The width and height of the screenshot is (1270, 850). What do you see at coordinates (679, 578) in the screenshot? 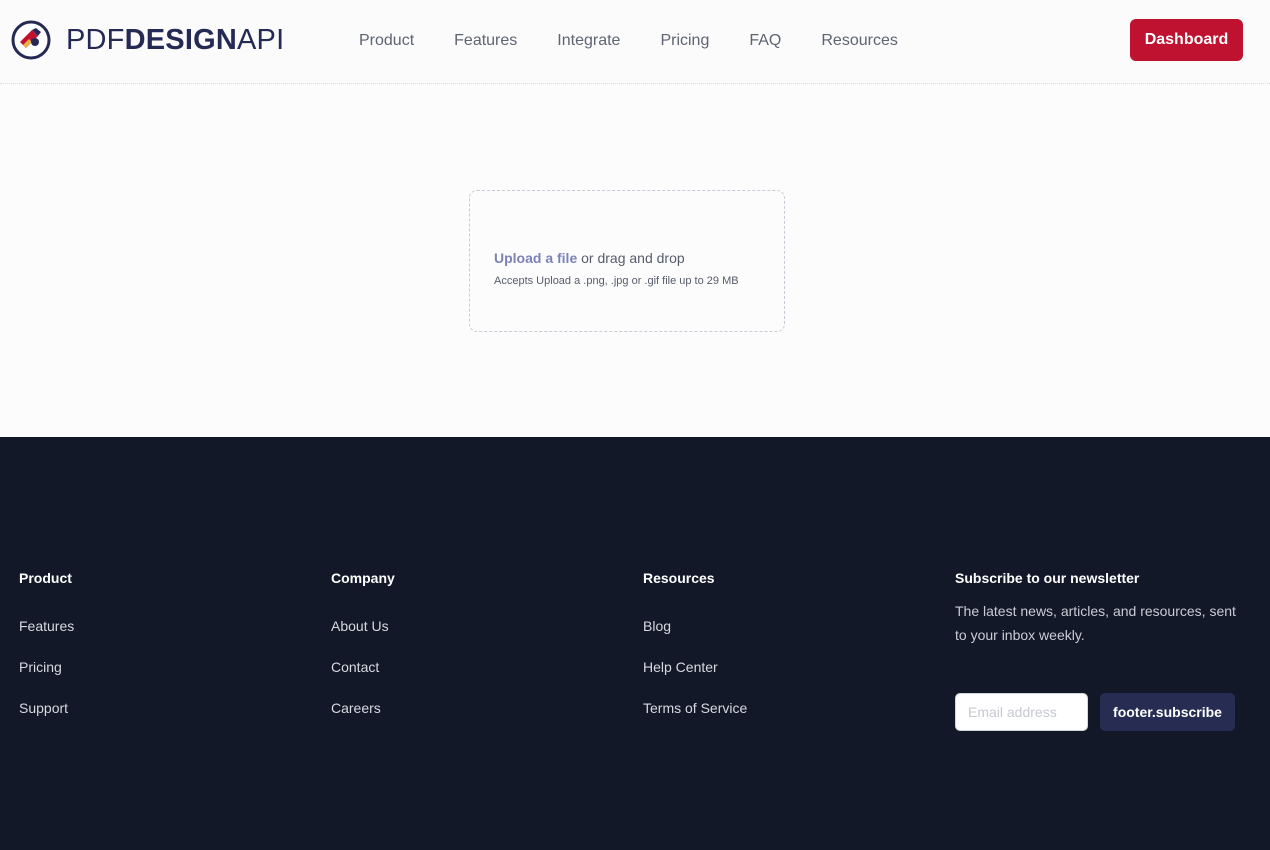
I see `footer-heading-resources: Resources` at bounding box center [679, 578].